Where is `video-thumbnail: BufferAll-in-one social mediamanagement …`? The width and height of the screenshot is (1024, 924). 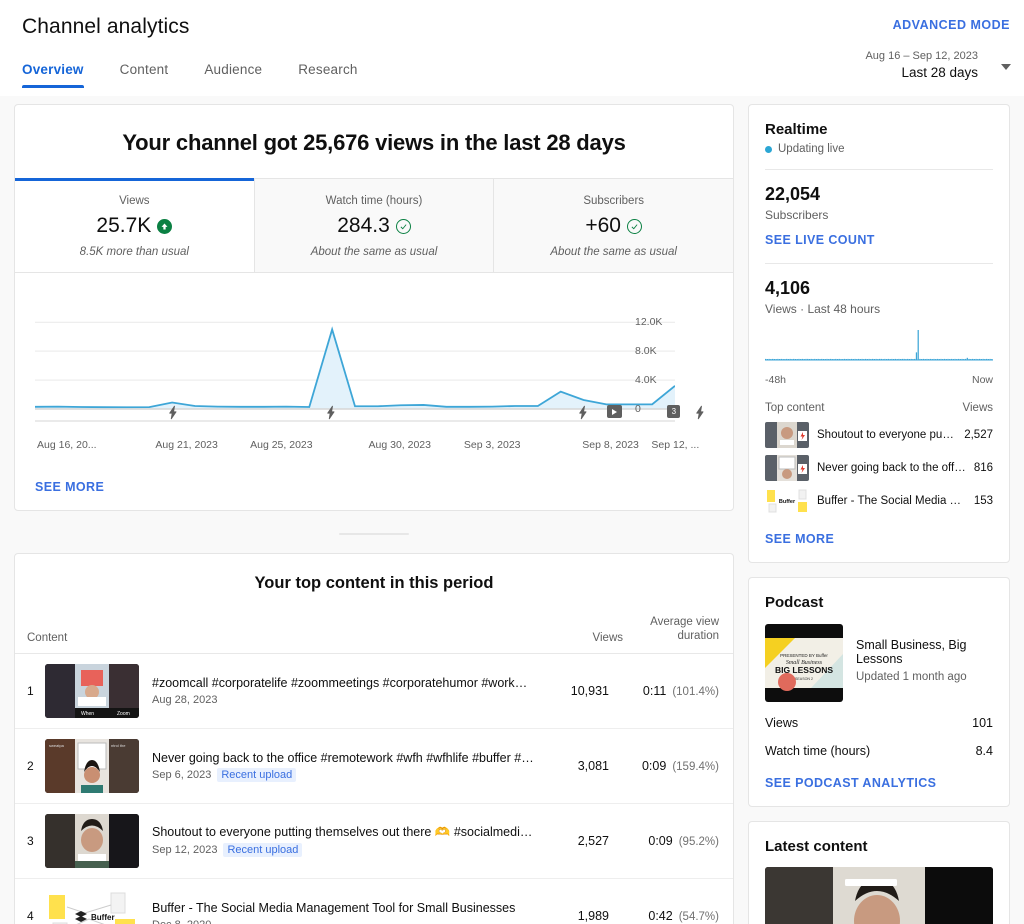 video-thumbnail: BufferAll-in-one social mediamanagement … is located at coordinates (92, 906).